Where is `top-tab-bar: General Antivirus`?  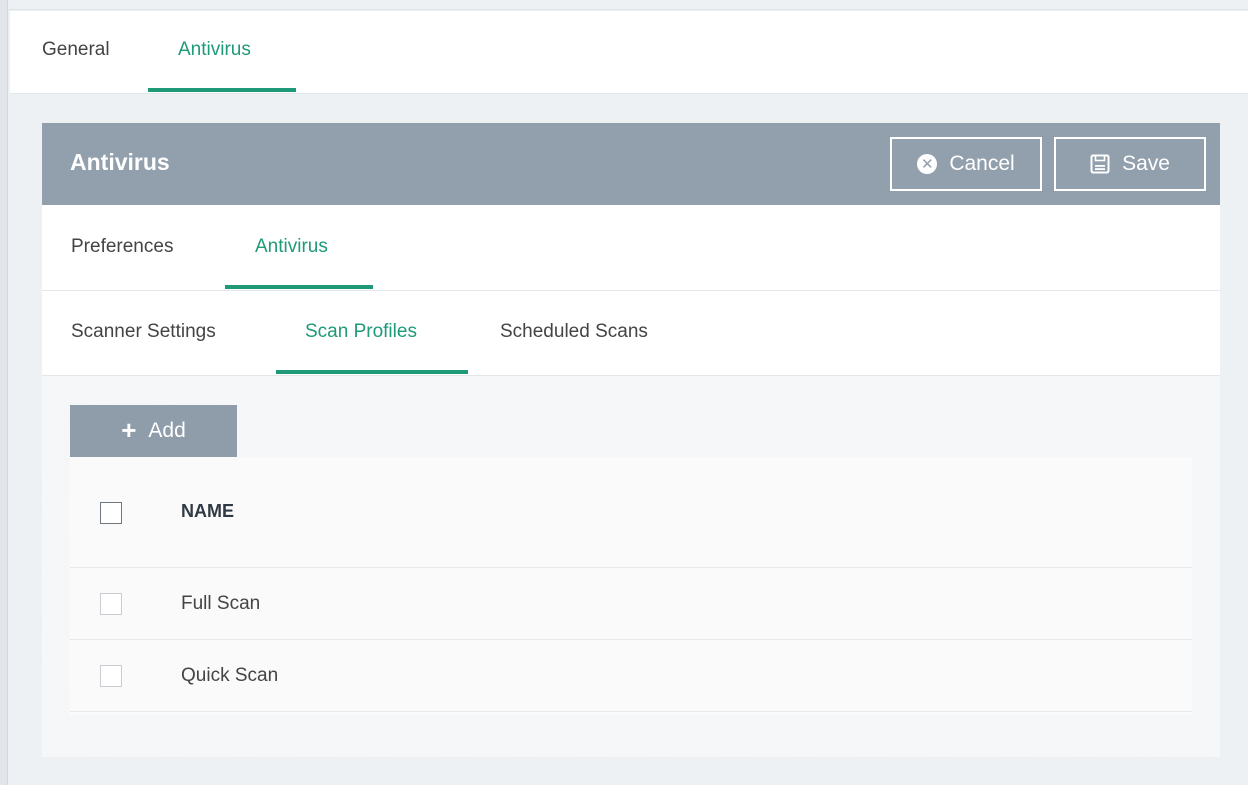 top-tab-bar: General Antivirus is located at coordinates (629, 52).